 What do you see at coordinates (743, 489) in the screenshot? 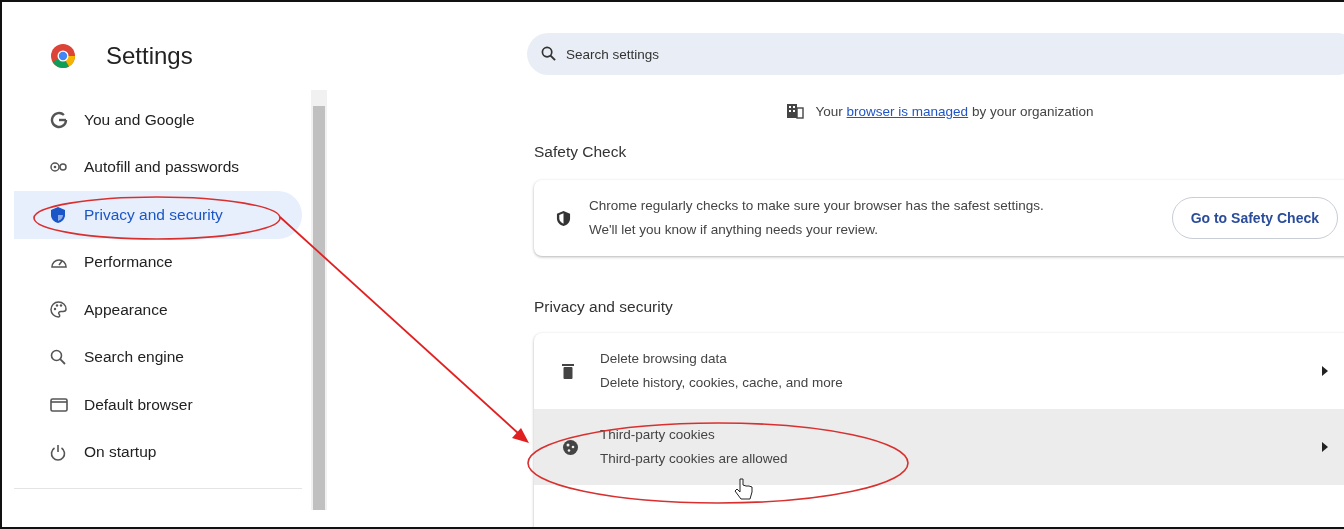
I see `hand-cursor-icon` at bounding box center [743, 489].